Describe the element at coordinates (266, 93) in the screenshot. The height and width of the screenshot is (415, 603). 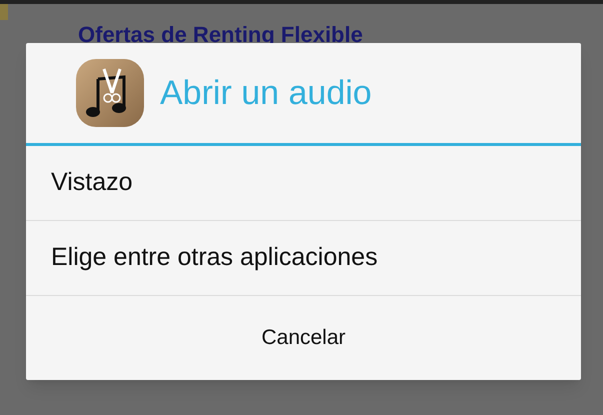
I see `dialog-title: Abrir un audio` at that location.